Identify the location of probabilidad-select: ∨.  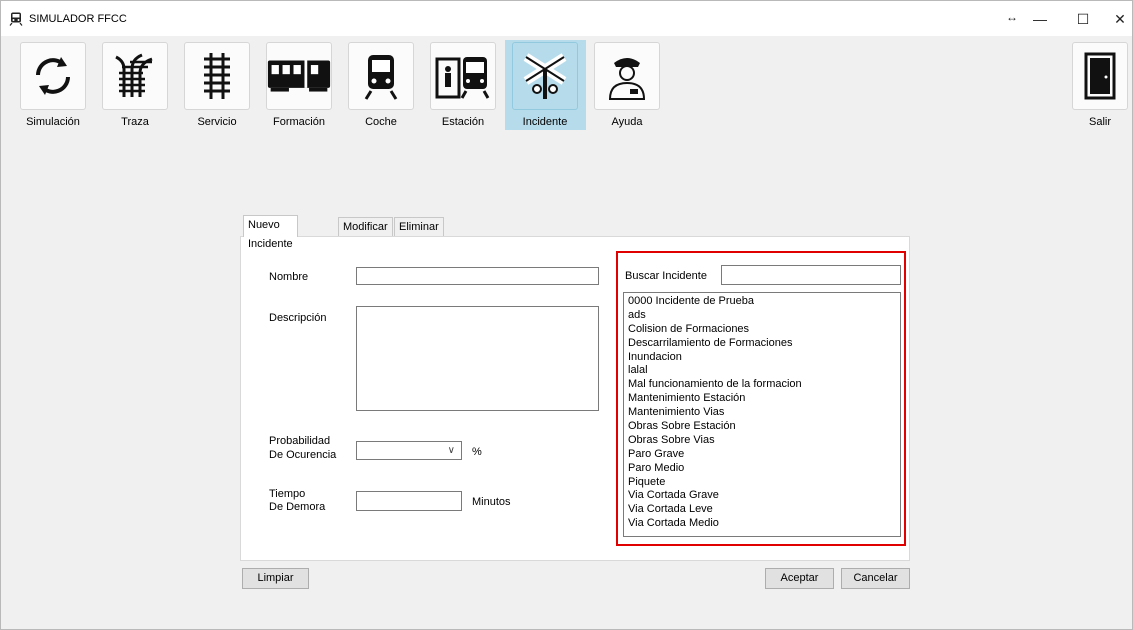
(409, 450).